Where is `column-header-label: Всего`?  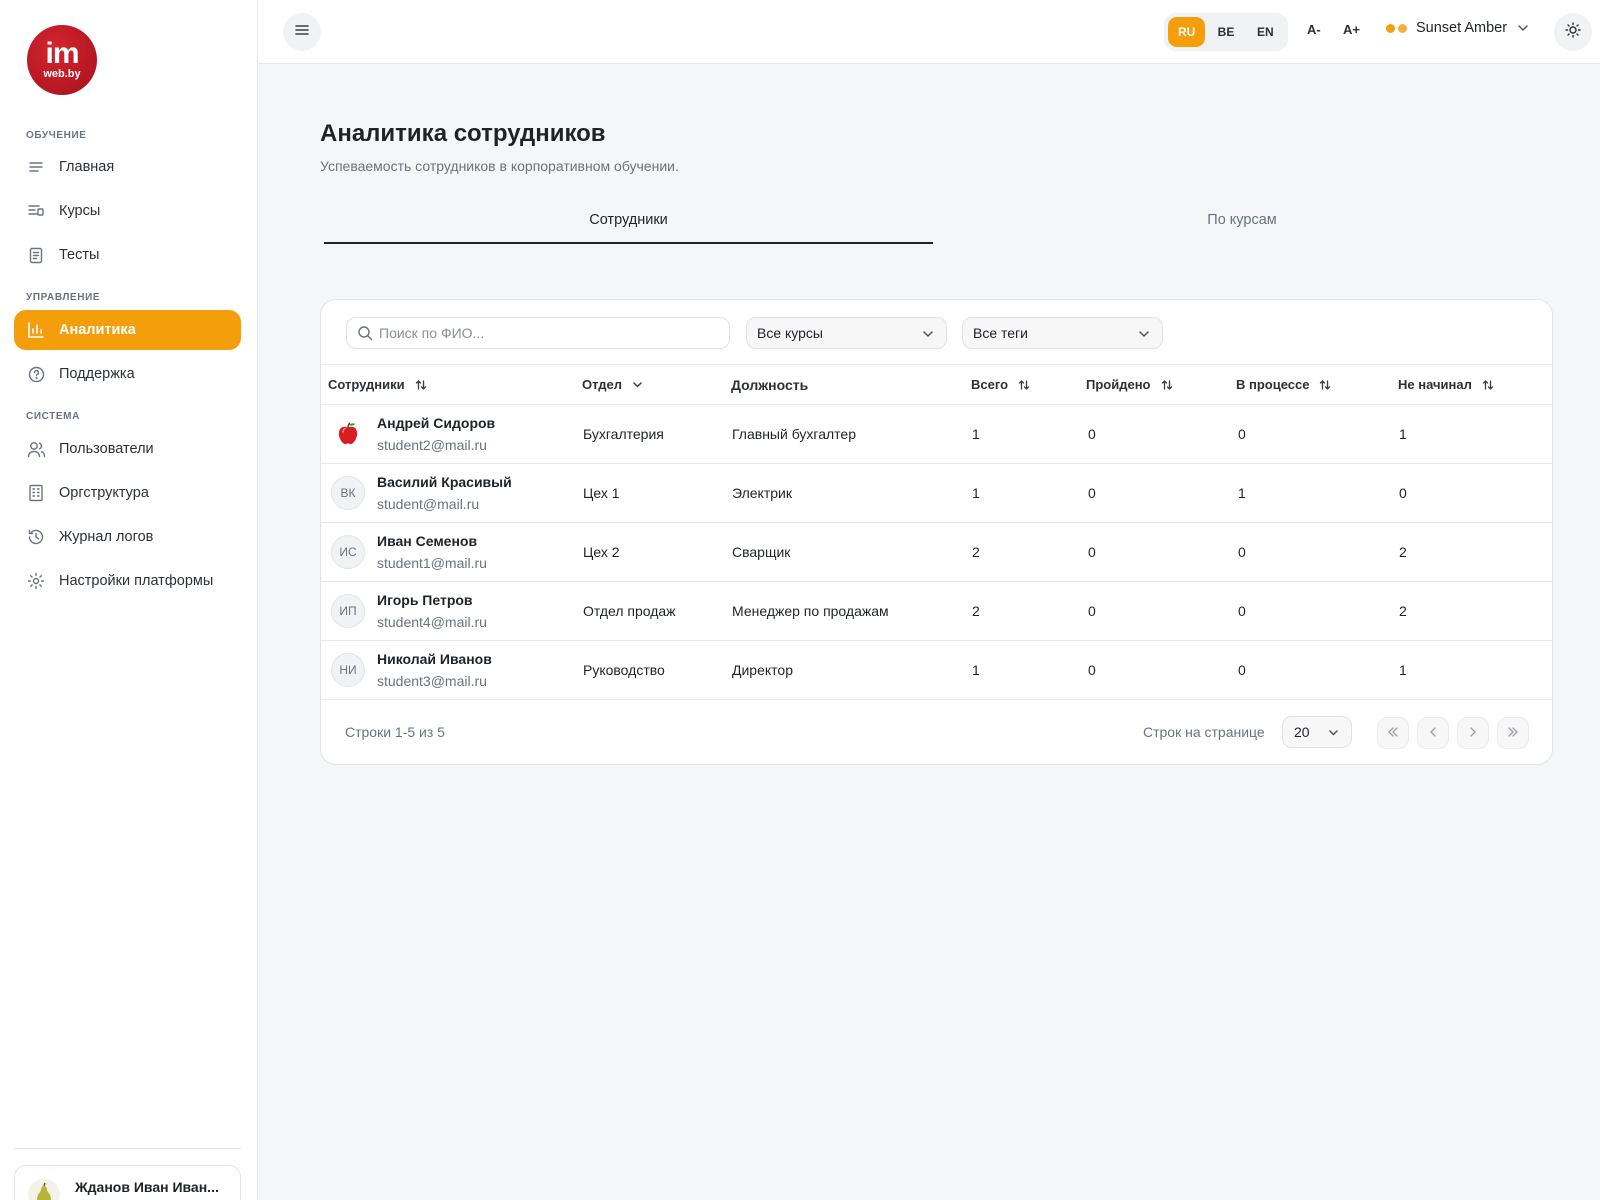
column-header-label: Всего is located at coordinates (990, 384).